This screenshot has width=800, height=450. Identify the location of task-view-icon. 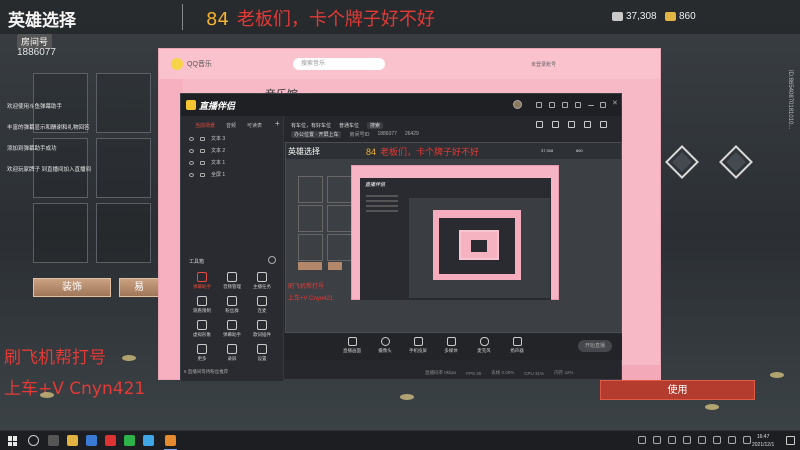
(53, 440).